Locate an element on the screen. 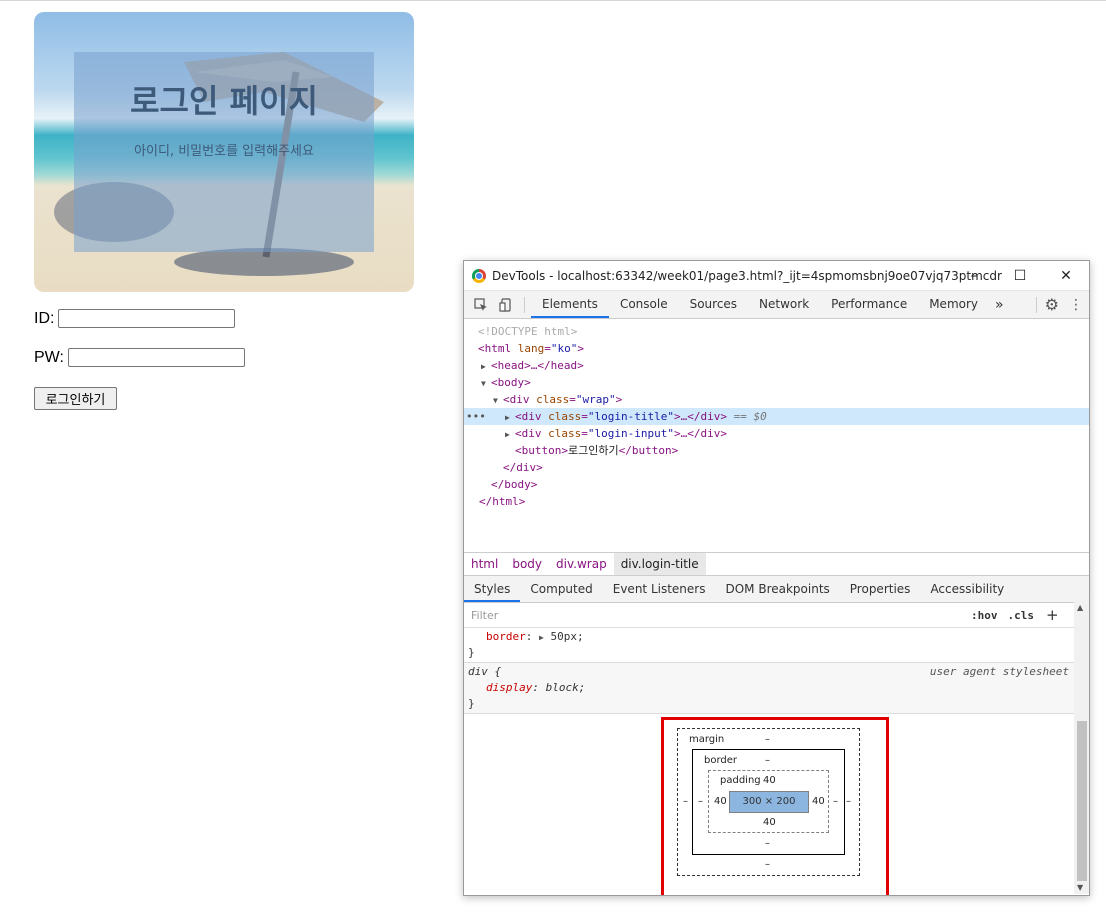 The width and height of the screenshot is (1106, 922). login-button: 로그인하기 is located at coordinates (75, 398).